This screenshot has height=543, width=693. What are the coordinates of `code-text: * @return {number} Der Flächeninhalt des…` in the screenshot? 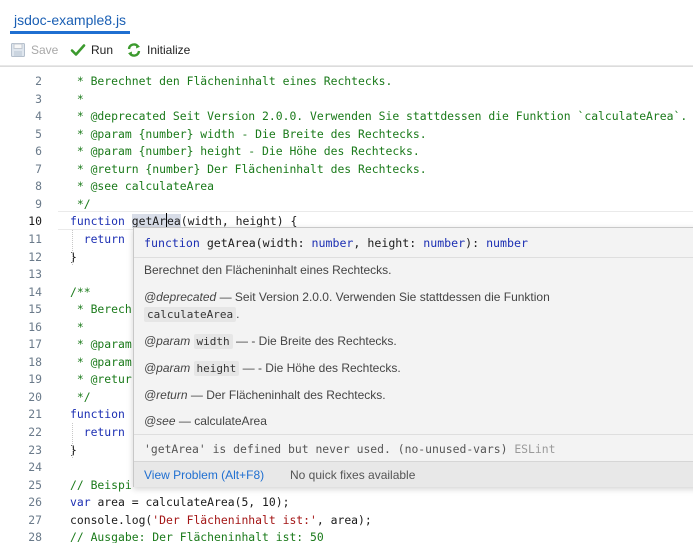 It's located at (248, 169).